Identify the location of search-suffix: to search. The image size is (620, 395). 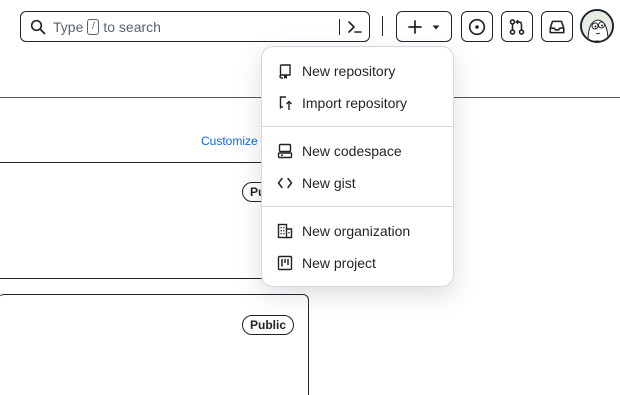
(132, 26).